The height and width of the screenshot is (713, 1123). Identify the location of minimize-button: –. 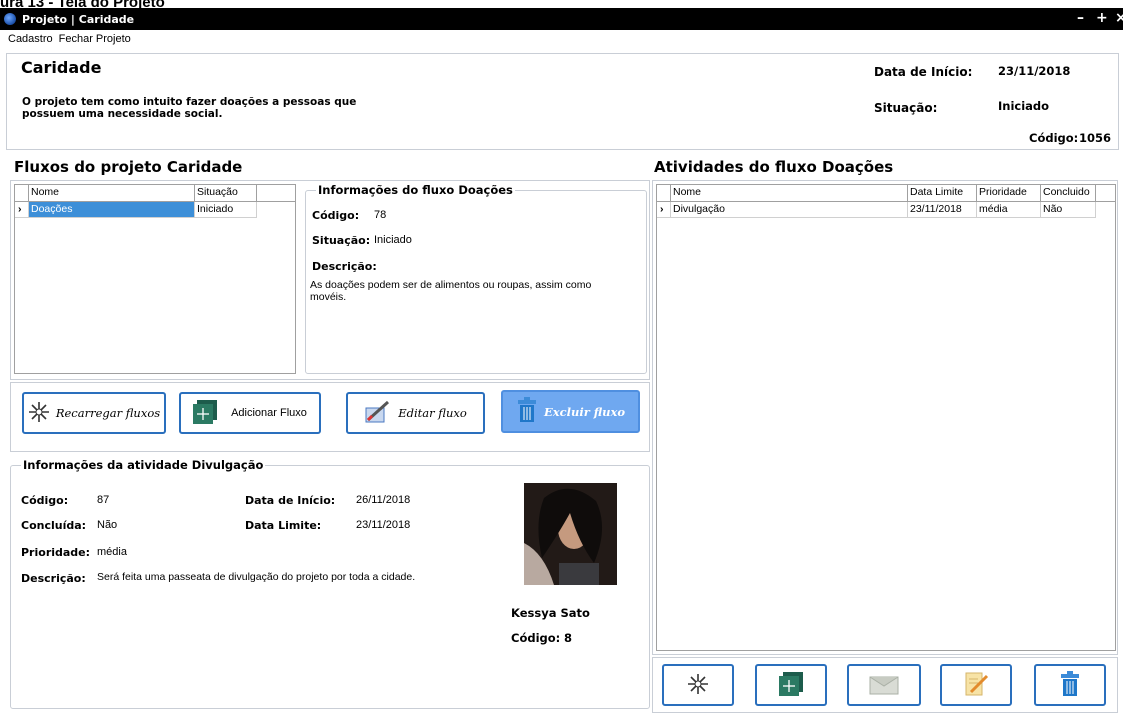
(1080, 18).